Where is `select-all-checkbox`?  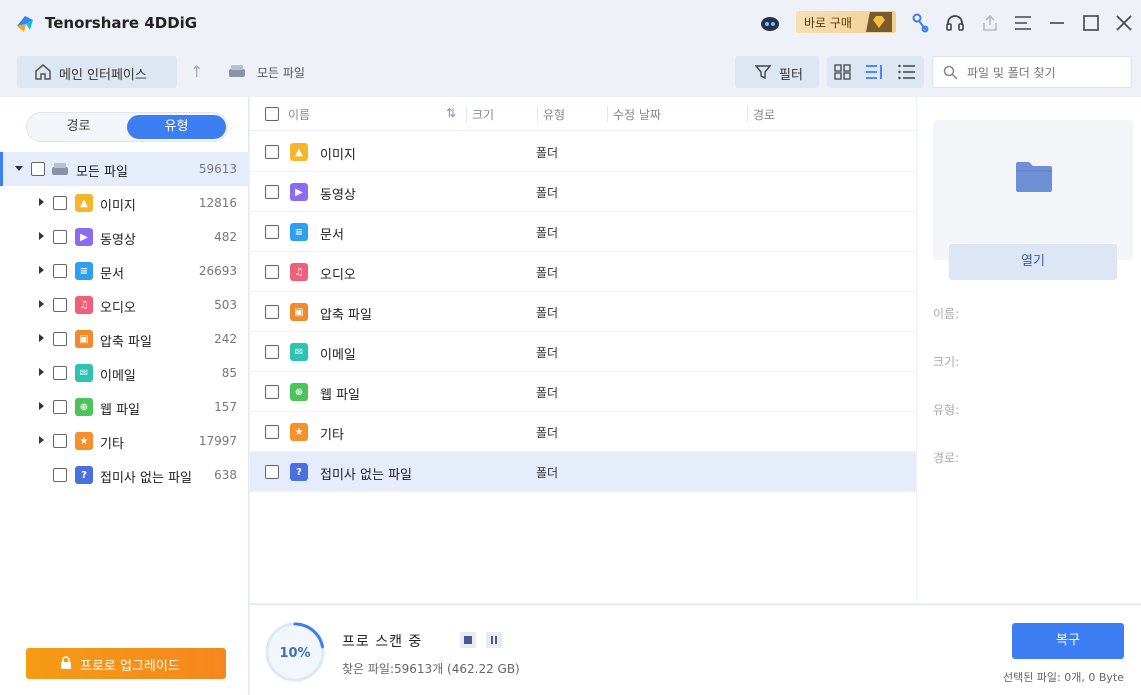
select-all-checkbox is located at coordinates (272, 114).